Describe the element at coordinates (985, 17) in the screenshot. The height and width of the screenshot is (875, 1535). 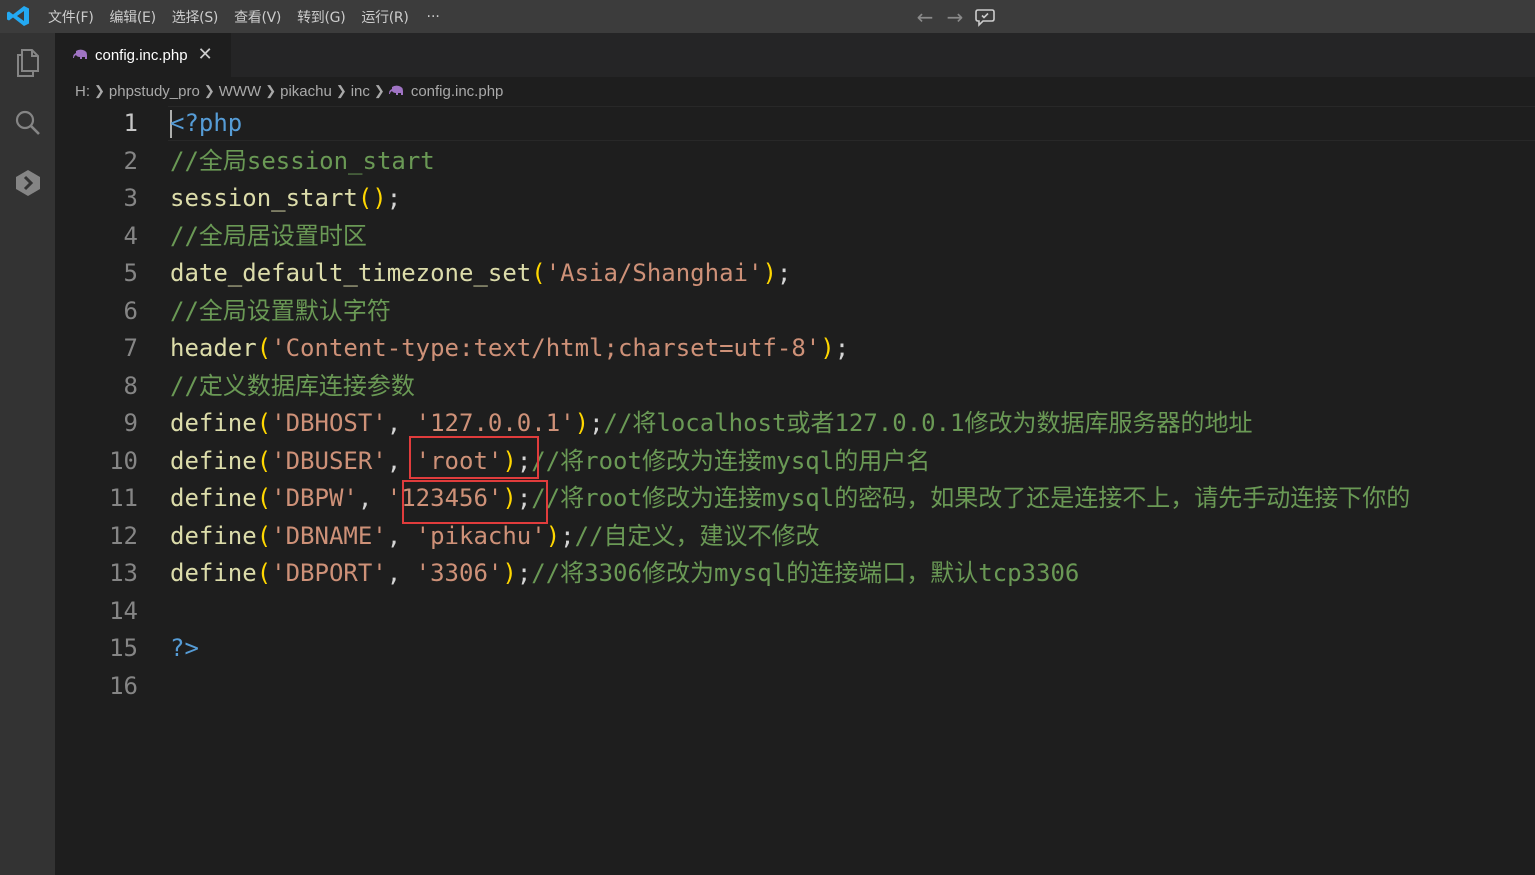
I see `chat-icon` at that location.